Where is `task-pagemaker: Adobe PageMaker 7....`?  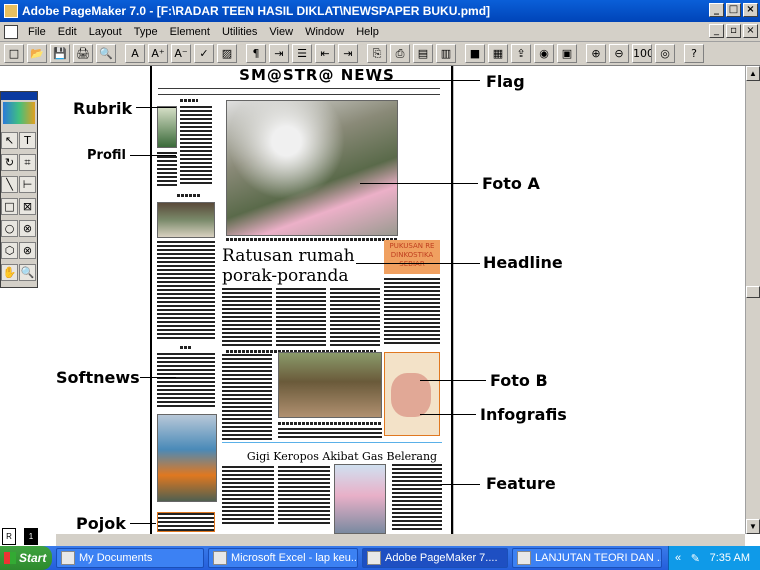 task-pagemaker: Adobe PageMaker 7.... is located at coordinates (435, 558).